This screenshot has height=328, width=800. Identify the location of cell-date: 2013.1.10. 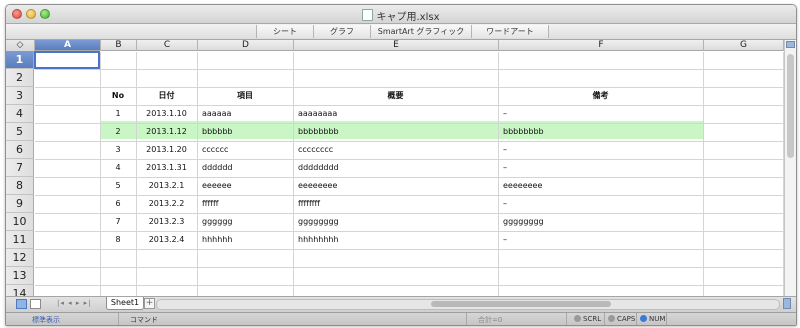
(166, 114).